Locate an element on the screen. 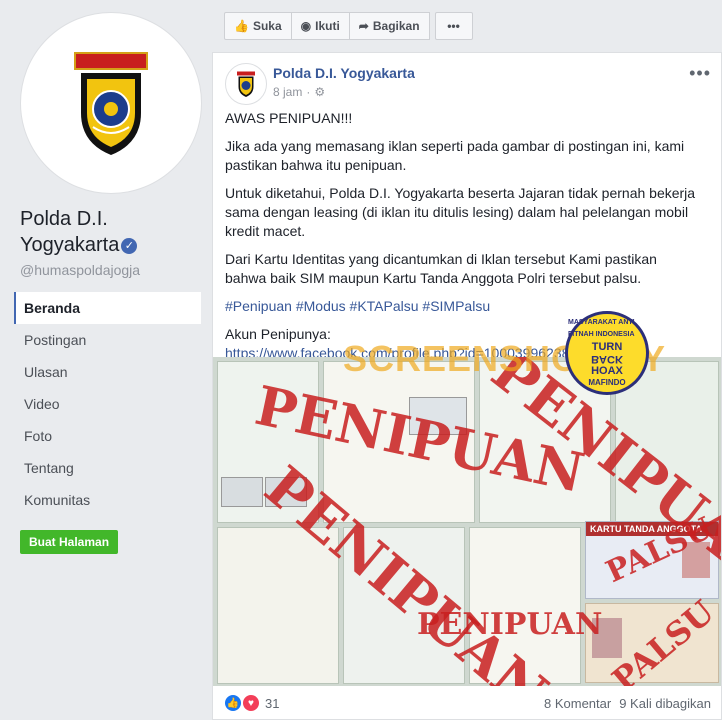  page-name-text: Polda D.I. Yogyakarta is located at coordinates (70, 232).